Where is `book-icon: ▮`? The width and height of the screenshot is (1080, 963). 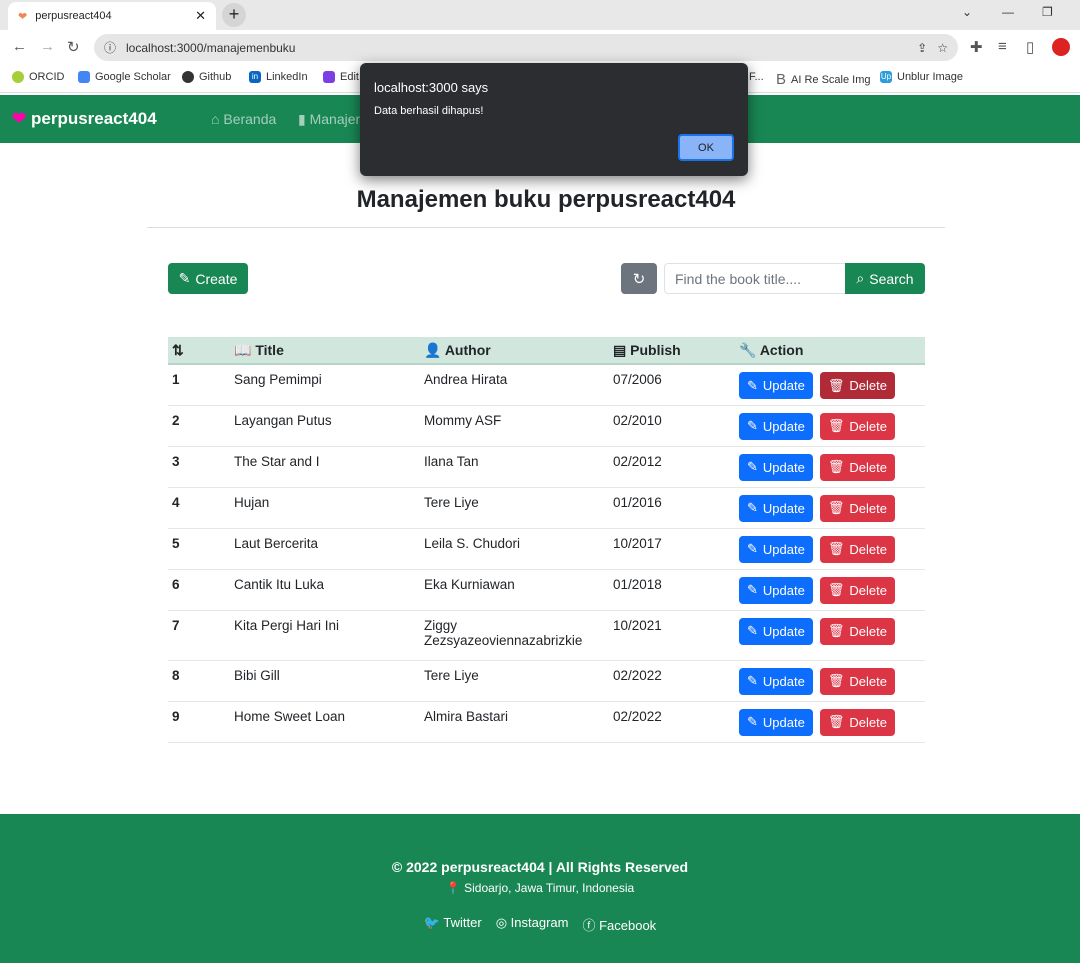 book-icon: ▮ is located at coordinates (302, 119).